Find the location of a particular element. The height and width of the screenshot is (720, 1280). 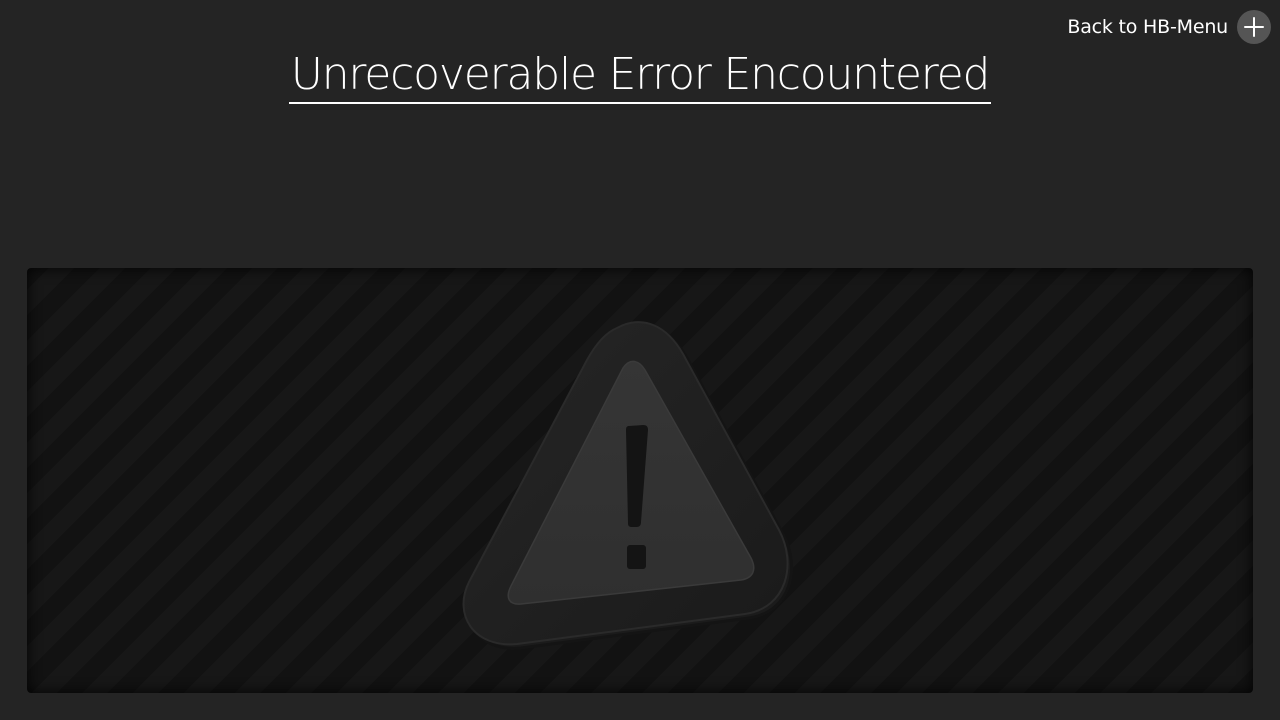

title-container: Unrecoverable Error Encountered is located at coordinates (640, 77).